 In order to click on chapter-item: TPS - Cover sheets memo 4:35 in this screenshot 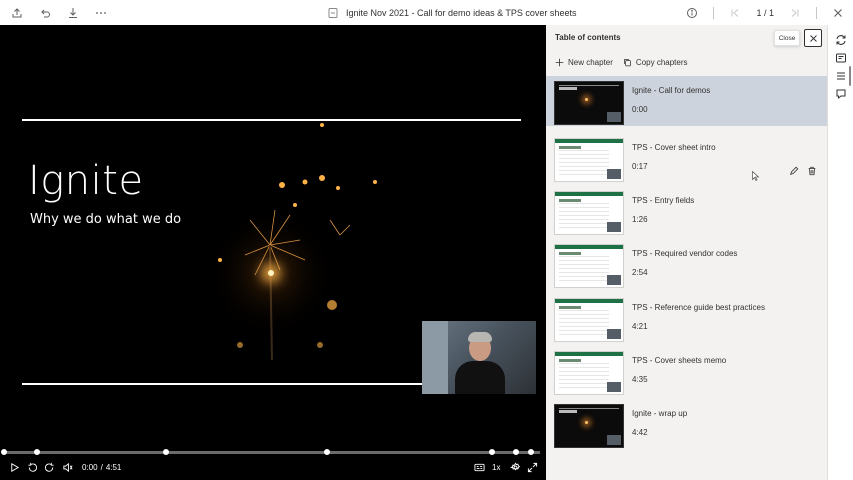, I will do `click(686, 371)`.